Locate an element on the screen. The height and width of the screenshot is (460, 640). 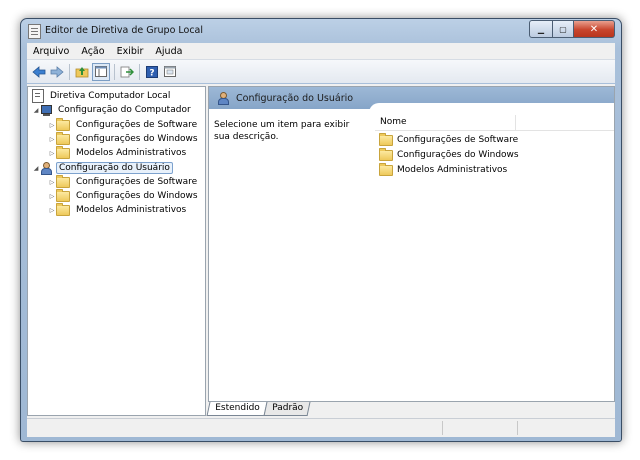
tree-root: Diretiva Computador Local is located at coordinates (102, 96).